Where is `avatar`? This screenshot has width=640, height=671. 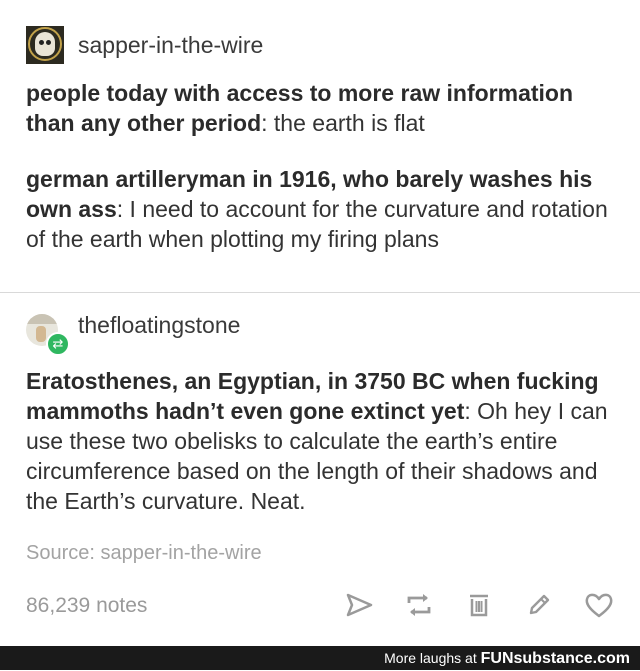
avatar is located at coordinates (45, 45).